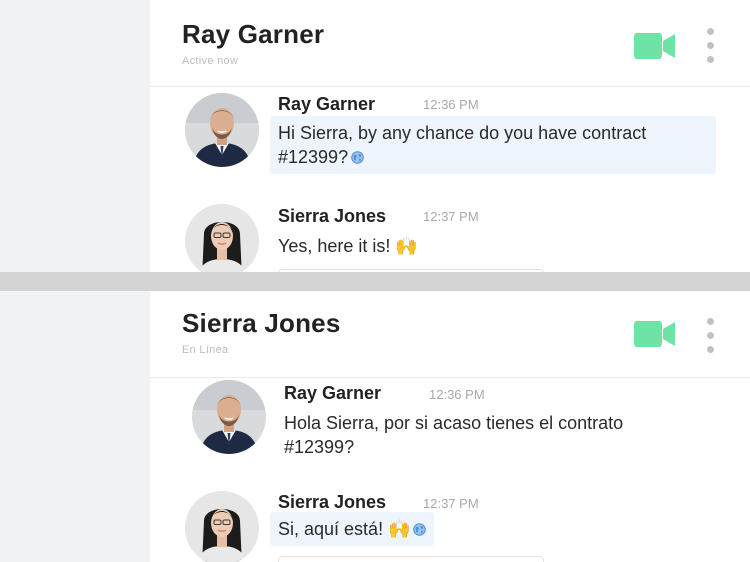 The height and width of the screenshot is (562, 750). I want to click on attachment-card, so click(411, 559).